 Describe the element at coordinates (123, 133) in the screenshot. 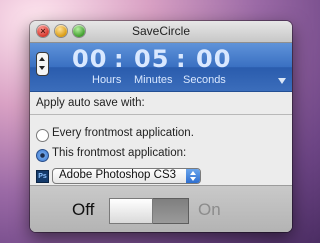

I see `radio-every-frontmost-label: Every frontmost application.` at that location.